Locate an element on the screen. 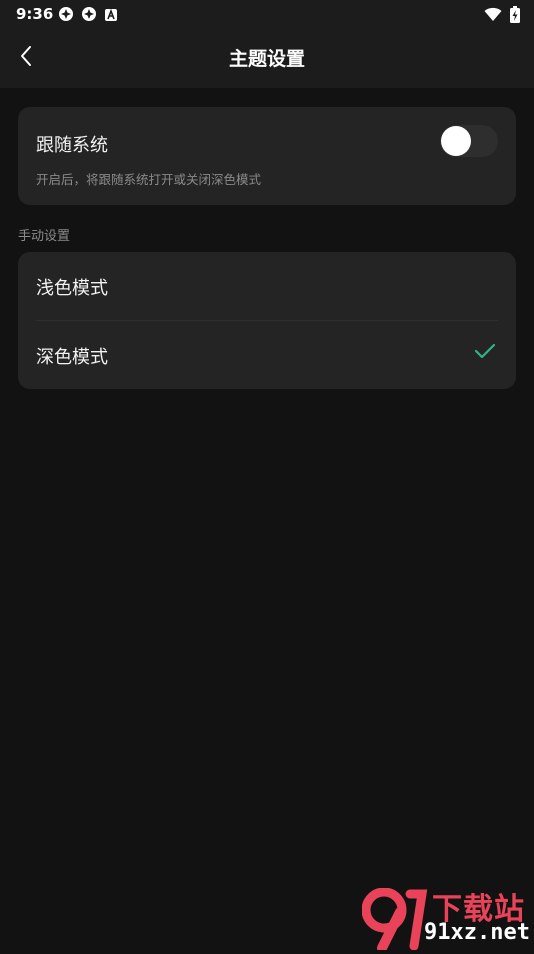 The image size is (534, 954). light-mode-label: 浅色模式 is located at coordinates (72, 288).